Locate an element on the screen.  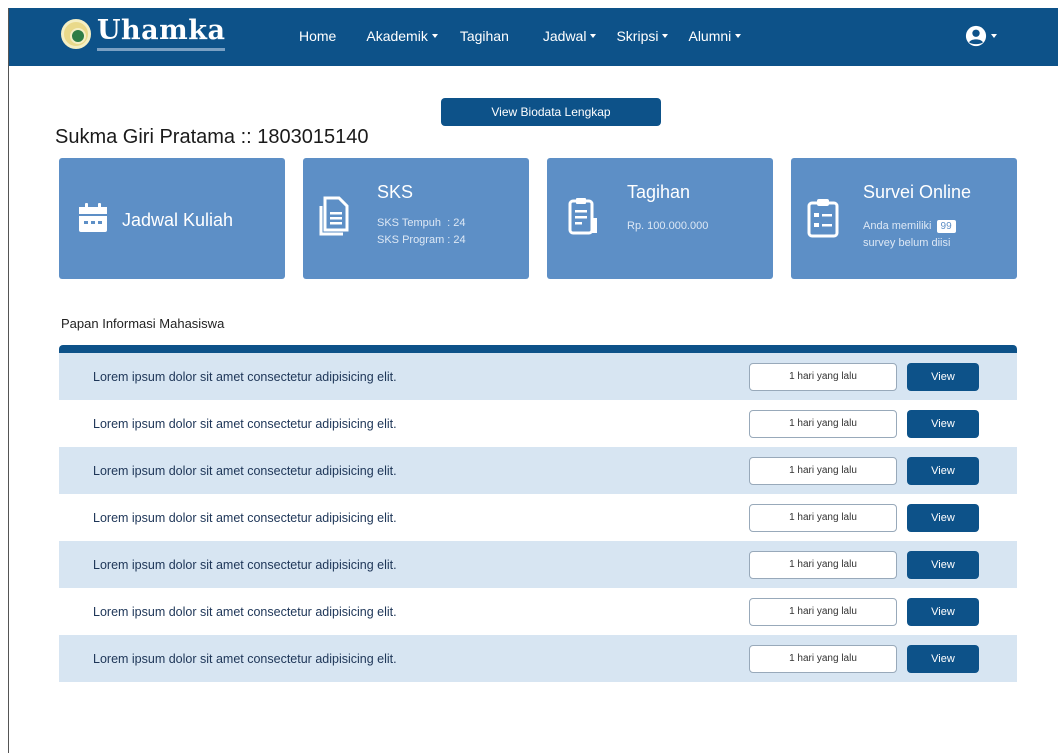
nav-item-label: Akademik is located at coordinates (397, 36).